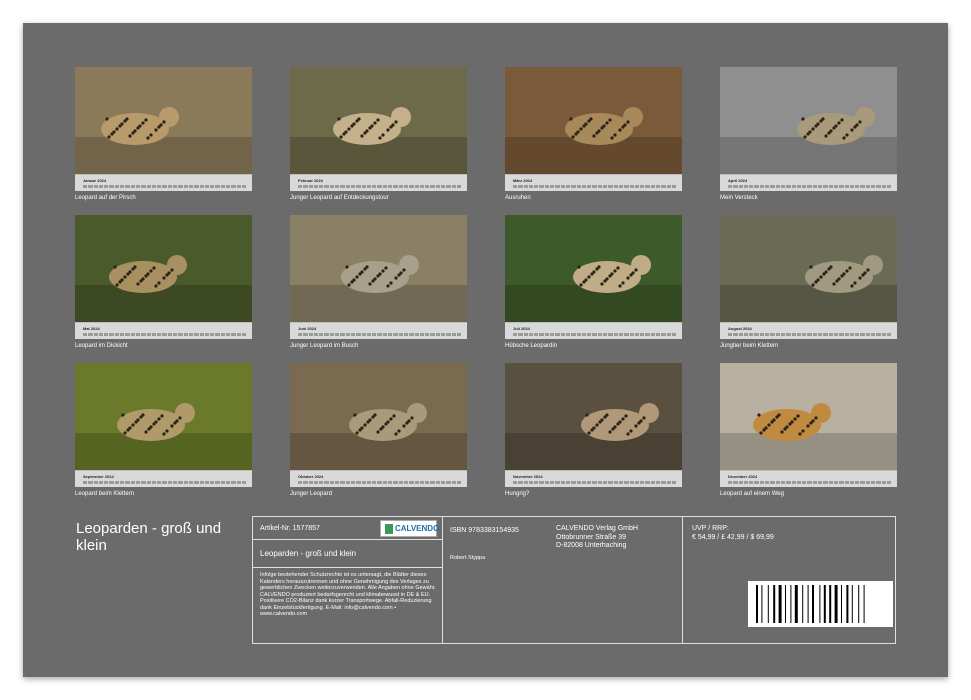 This screenshot has height=700, width=971. I want to click on month-tile: Januar 2024 Leopard auf der Pirsch, so click(163, 134).